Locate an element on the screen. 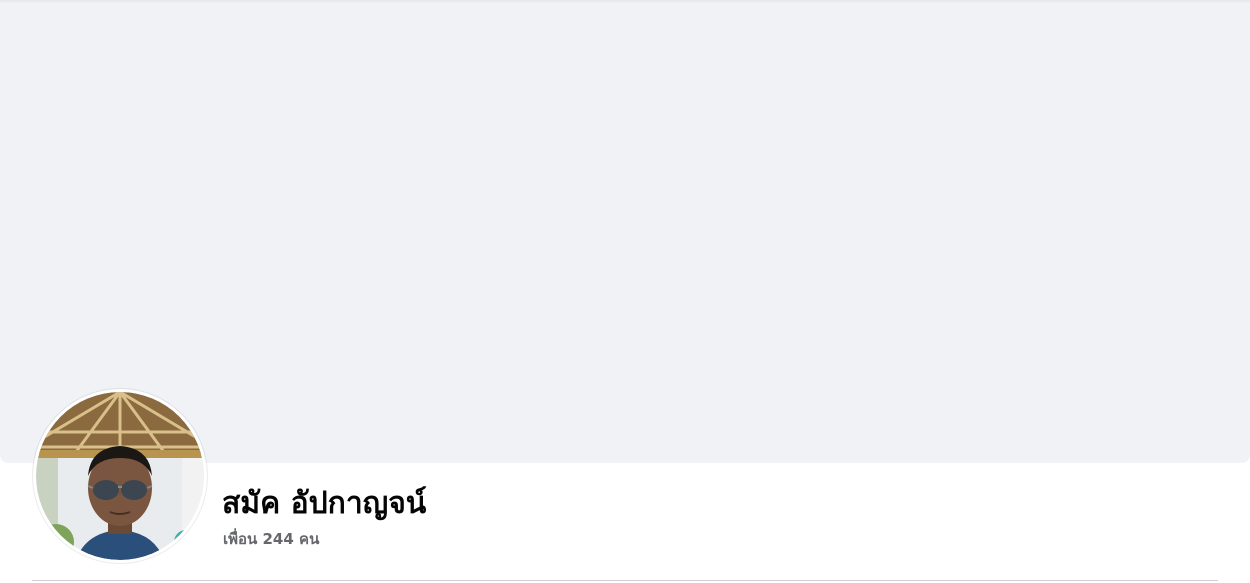 The image size is (1250, 583). profile-picture-image is located at coordinates (120, 476).